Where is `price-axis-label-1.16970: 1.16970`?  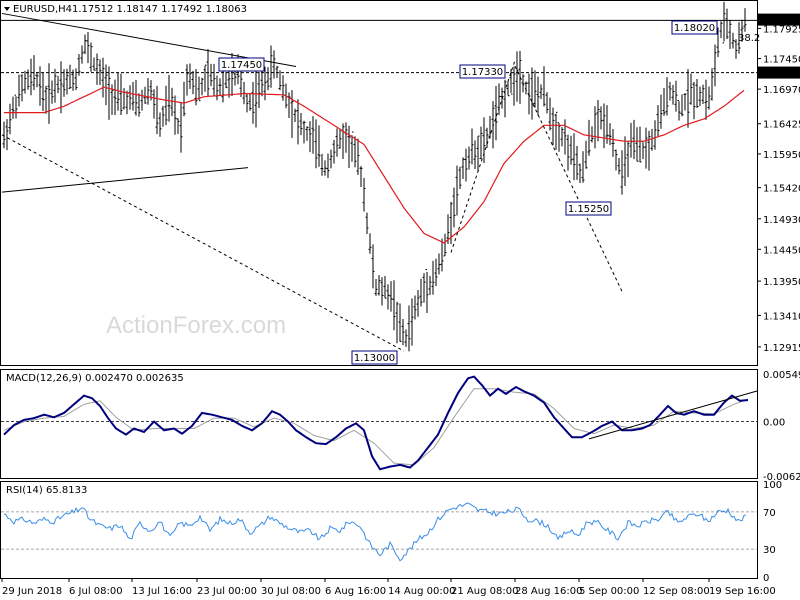 price-axis-label-1.16970: 1.16970 is located at coordinates (781, 90).